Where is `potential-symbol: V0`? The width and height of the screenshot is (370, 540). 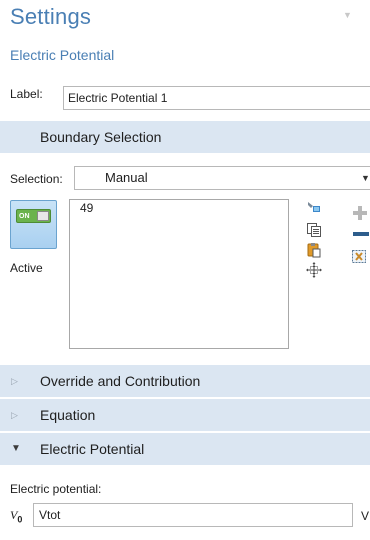 potential-symbol: V0 is located at coordinates (16, 516).